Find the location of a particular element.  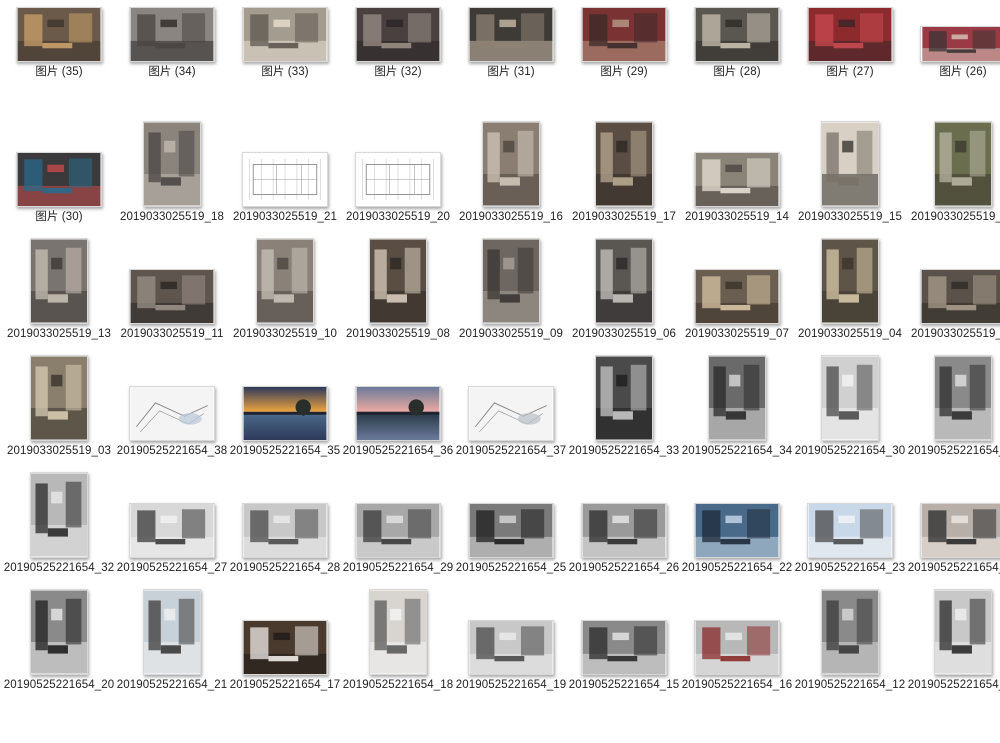

file-item: 20190525221654_13 is located at coordinates (953, 645).